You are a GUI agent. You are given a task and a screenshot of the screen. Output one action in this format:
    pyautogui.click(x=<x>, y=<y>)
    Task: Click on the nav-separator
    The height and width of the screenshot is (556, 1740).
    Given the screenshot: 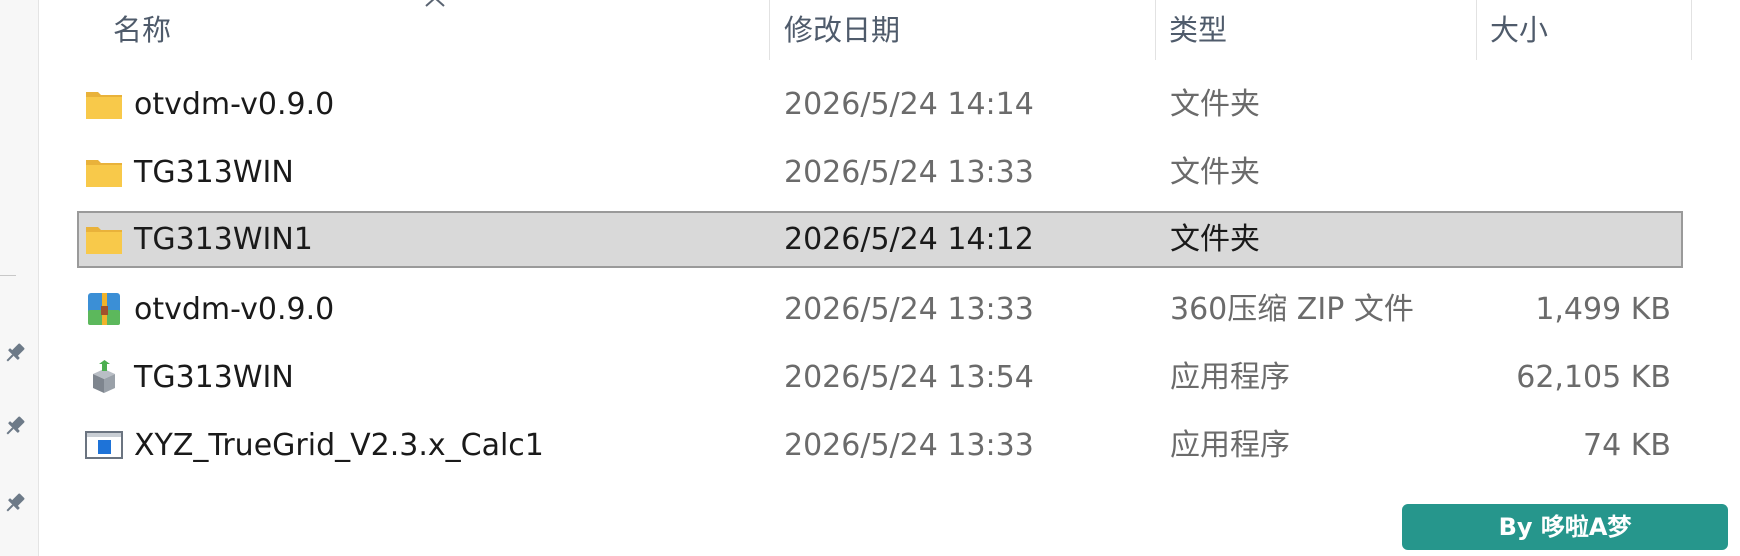 What is the action you would take?
    pyautogui.click(x=8, y=275)
    